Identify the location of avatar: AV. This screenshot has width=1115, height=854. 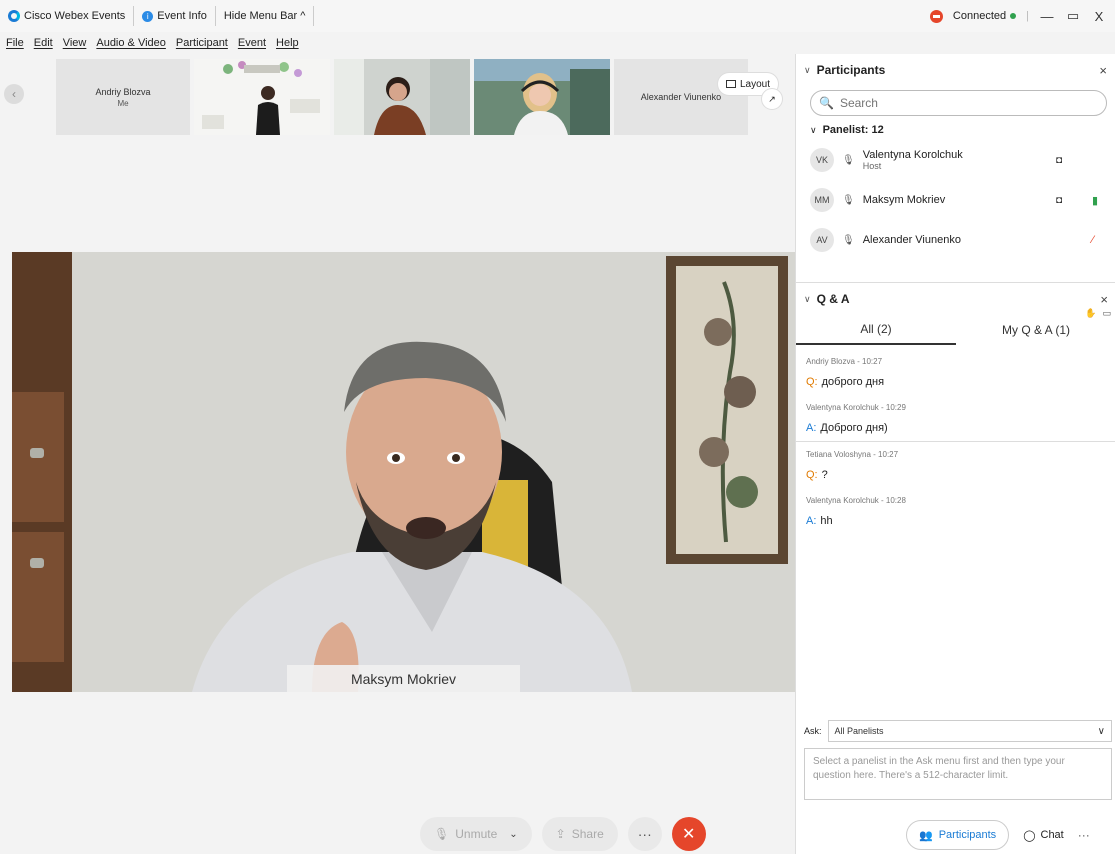
(822, 240).